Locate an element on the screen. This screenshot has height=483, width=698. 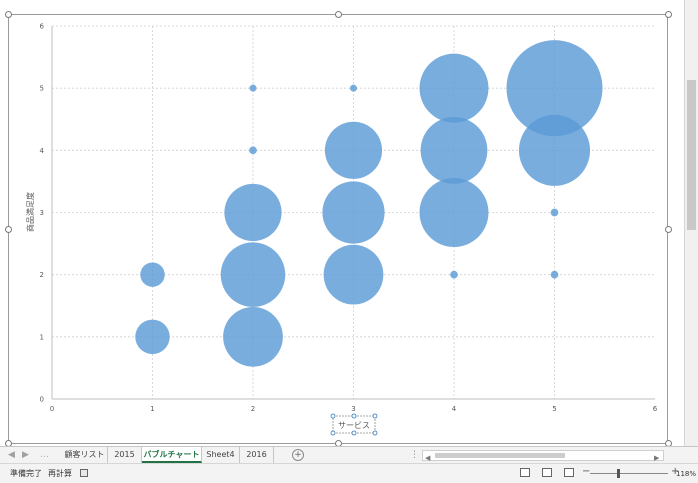
x-tick-label: 0 is located at coordinates (52, 409).